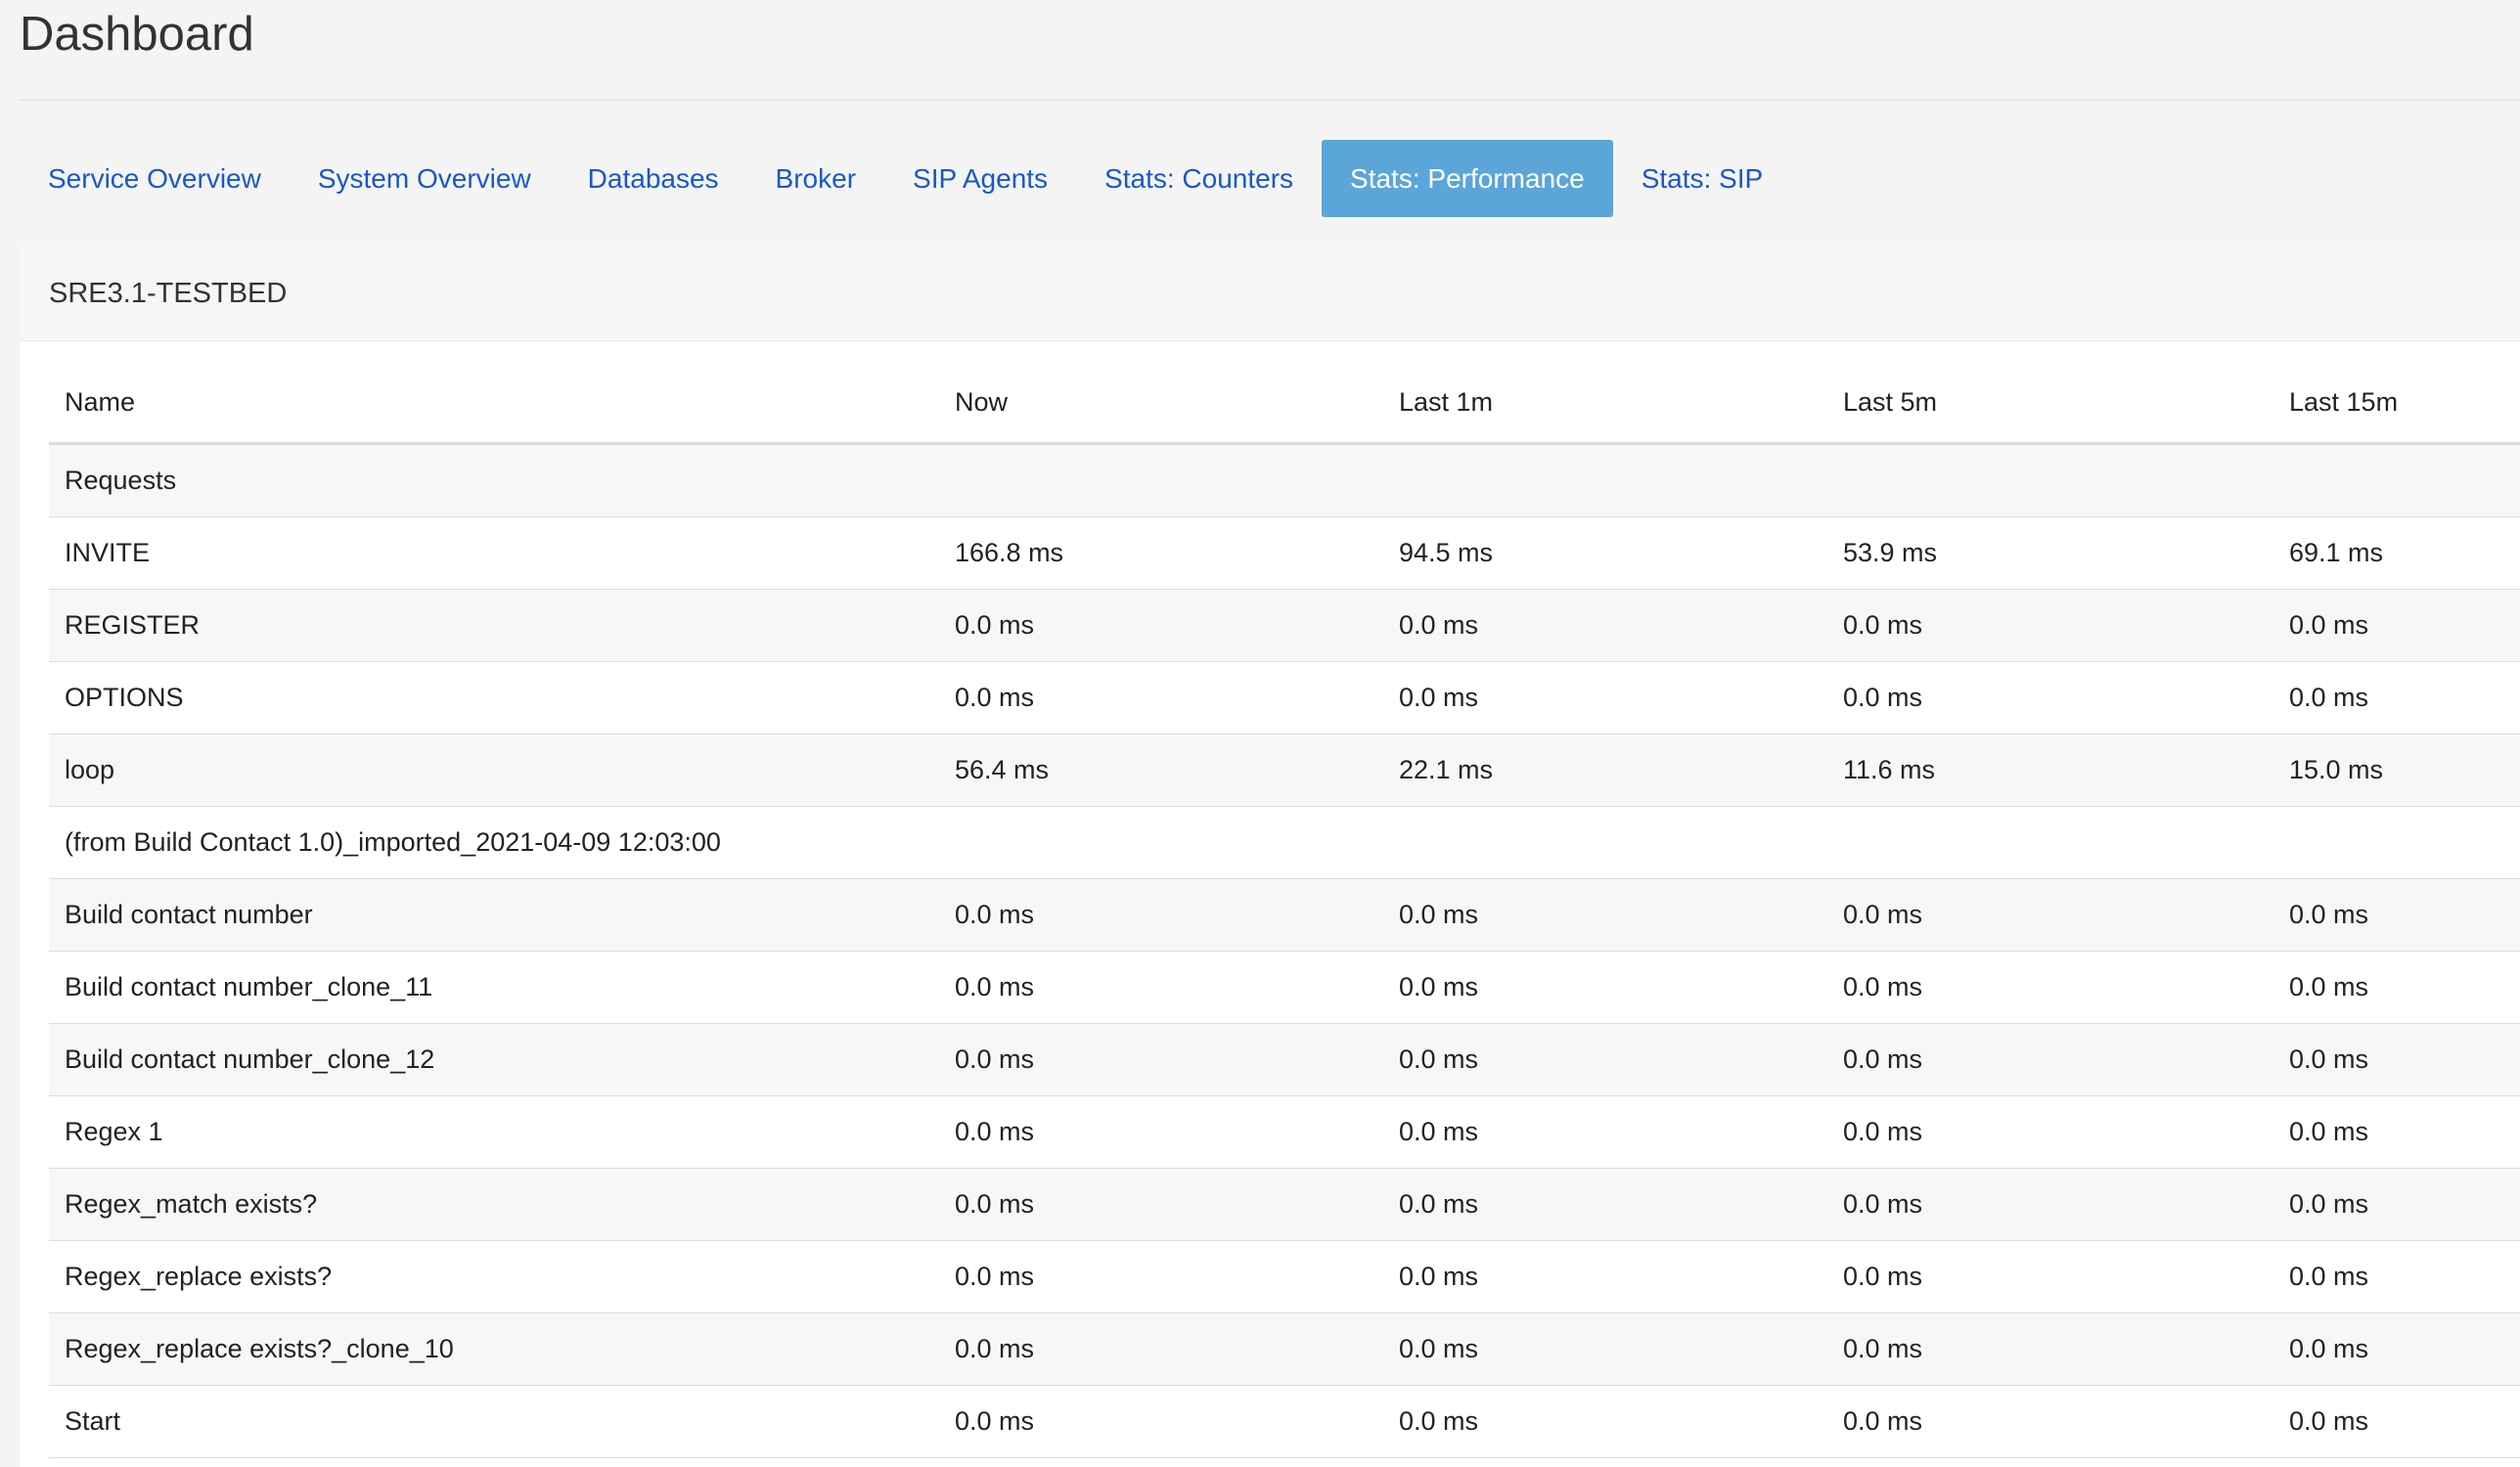 The image size is (2520, 1467). What do you see at coordinates (1702, 178) in the screenshot?
I see `tab-stats-sip: Stats: SIP` at bounding box center [1702, 178].